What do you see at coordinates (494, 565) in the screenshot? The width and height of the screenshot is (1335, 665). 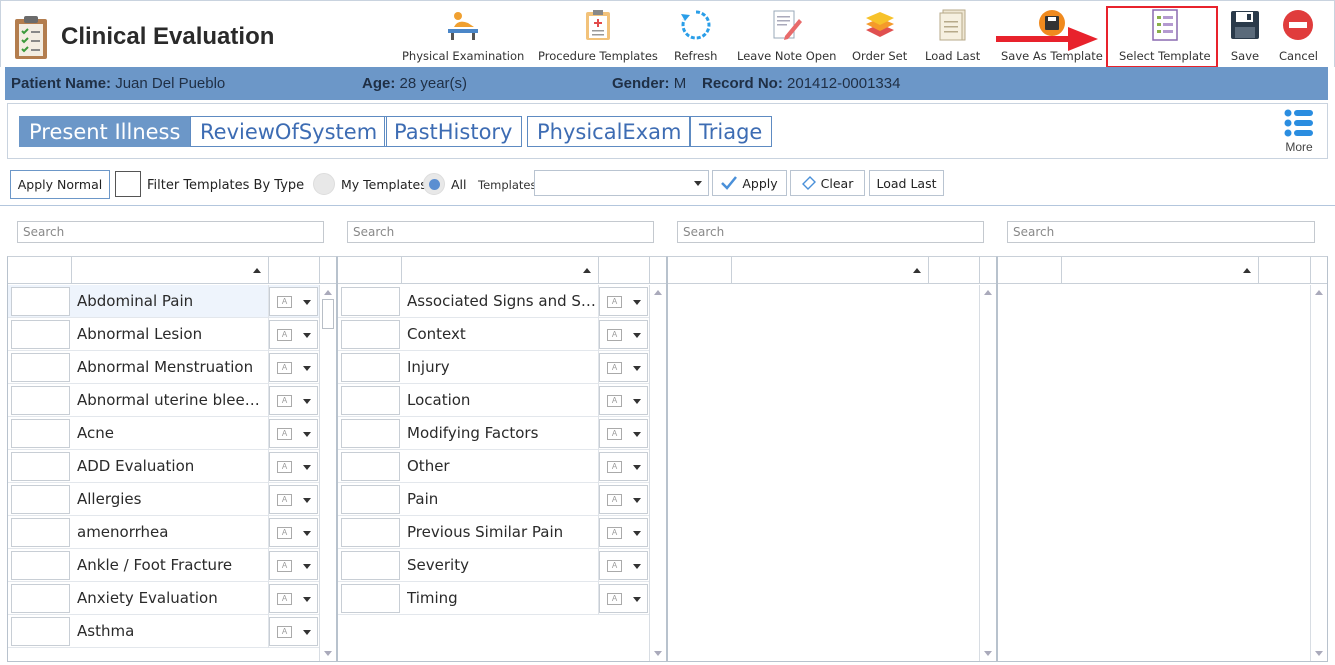 I see `list-item: Severity A` at bounding box center [494, 565].